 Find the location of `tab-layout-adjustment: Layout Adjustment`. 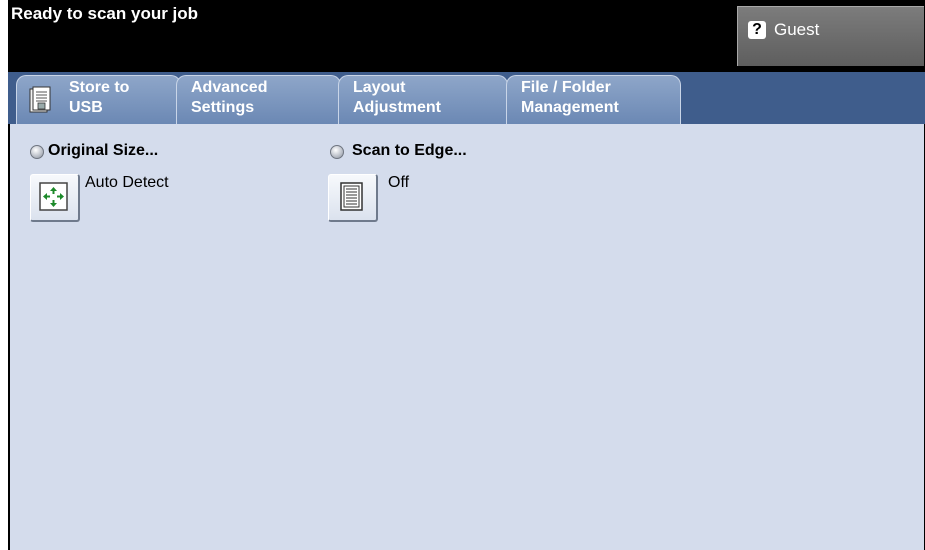

tab-layout-adjustment: Layout Adjustment is located at coordinates (423, 99).